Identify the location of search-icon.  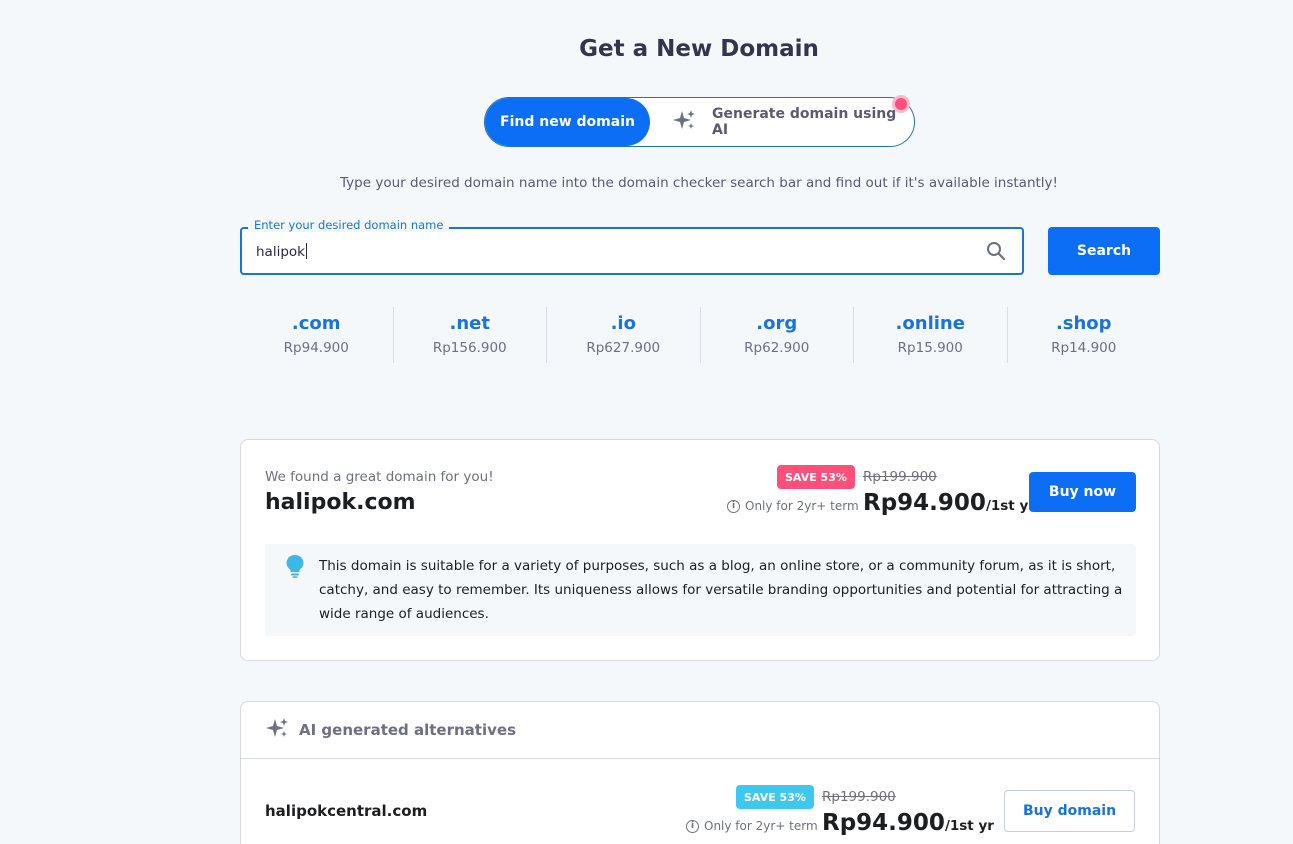
(996, 253).